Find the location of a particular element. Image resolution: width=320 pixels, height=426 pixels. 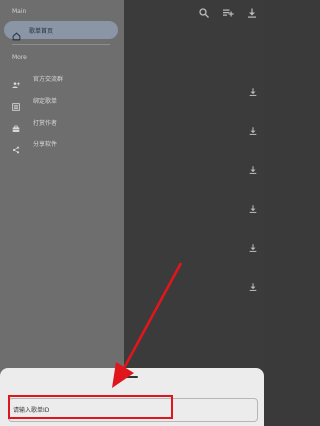

divider is located at coordinates (61, 44).